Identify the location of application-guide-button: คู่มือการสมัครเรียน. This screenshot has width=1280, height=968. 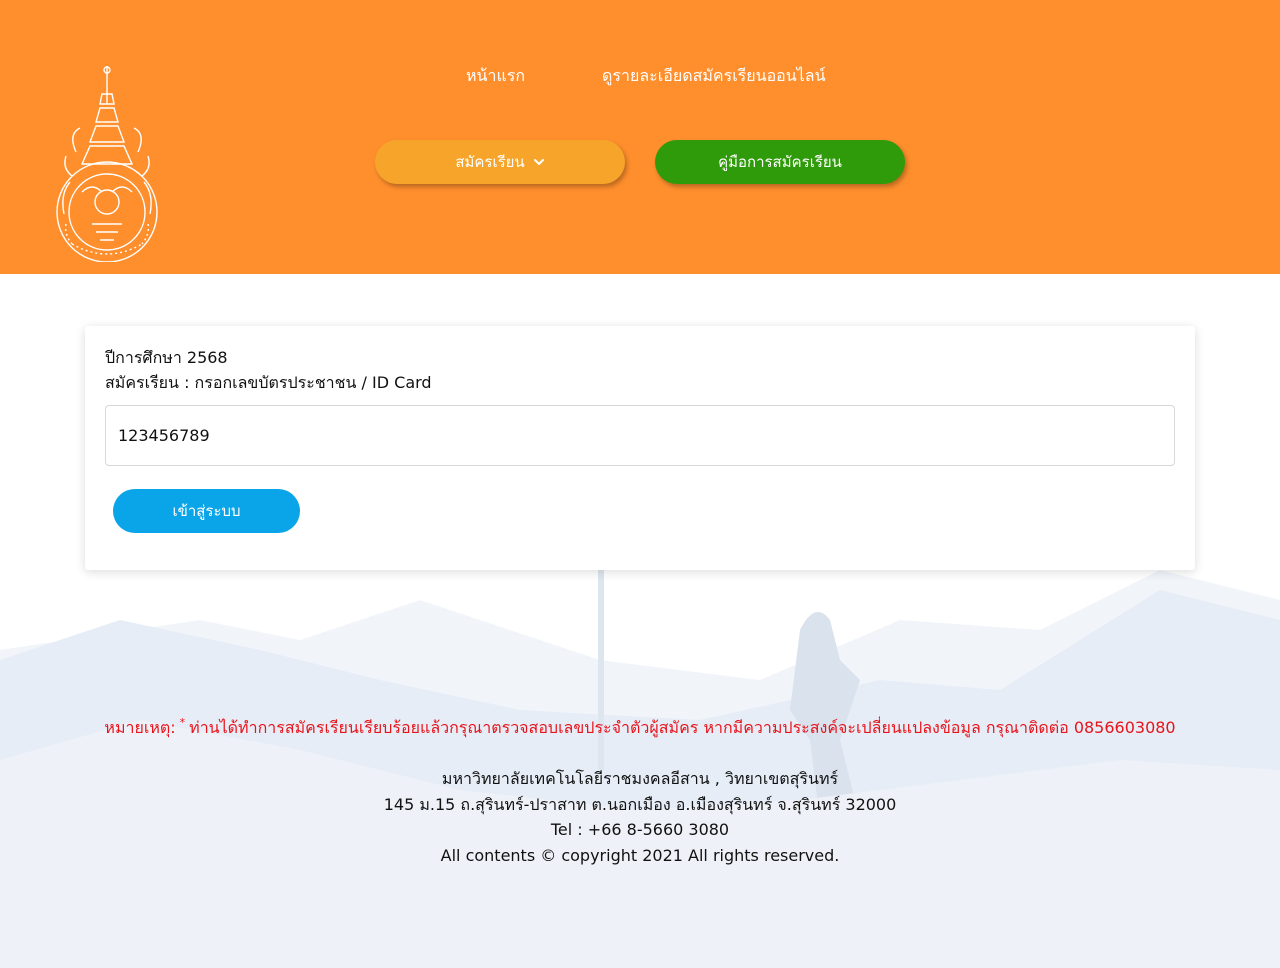
(780, 162).